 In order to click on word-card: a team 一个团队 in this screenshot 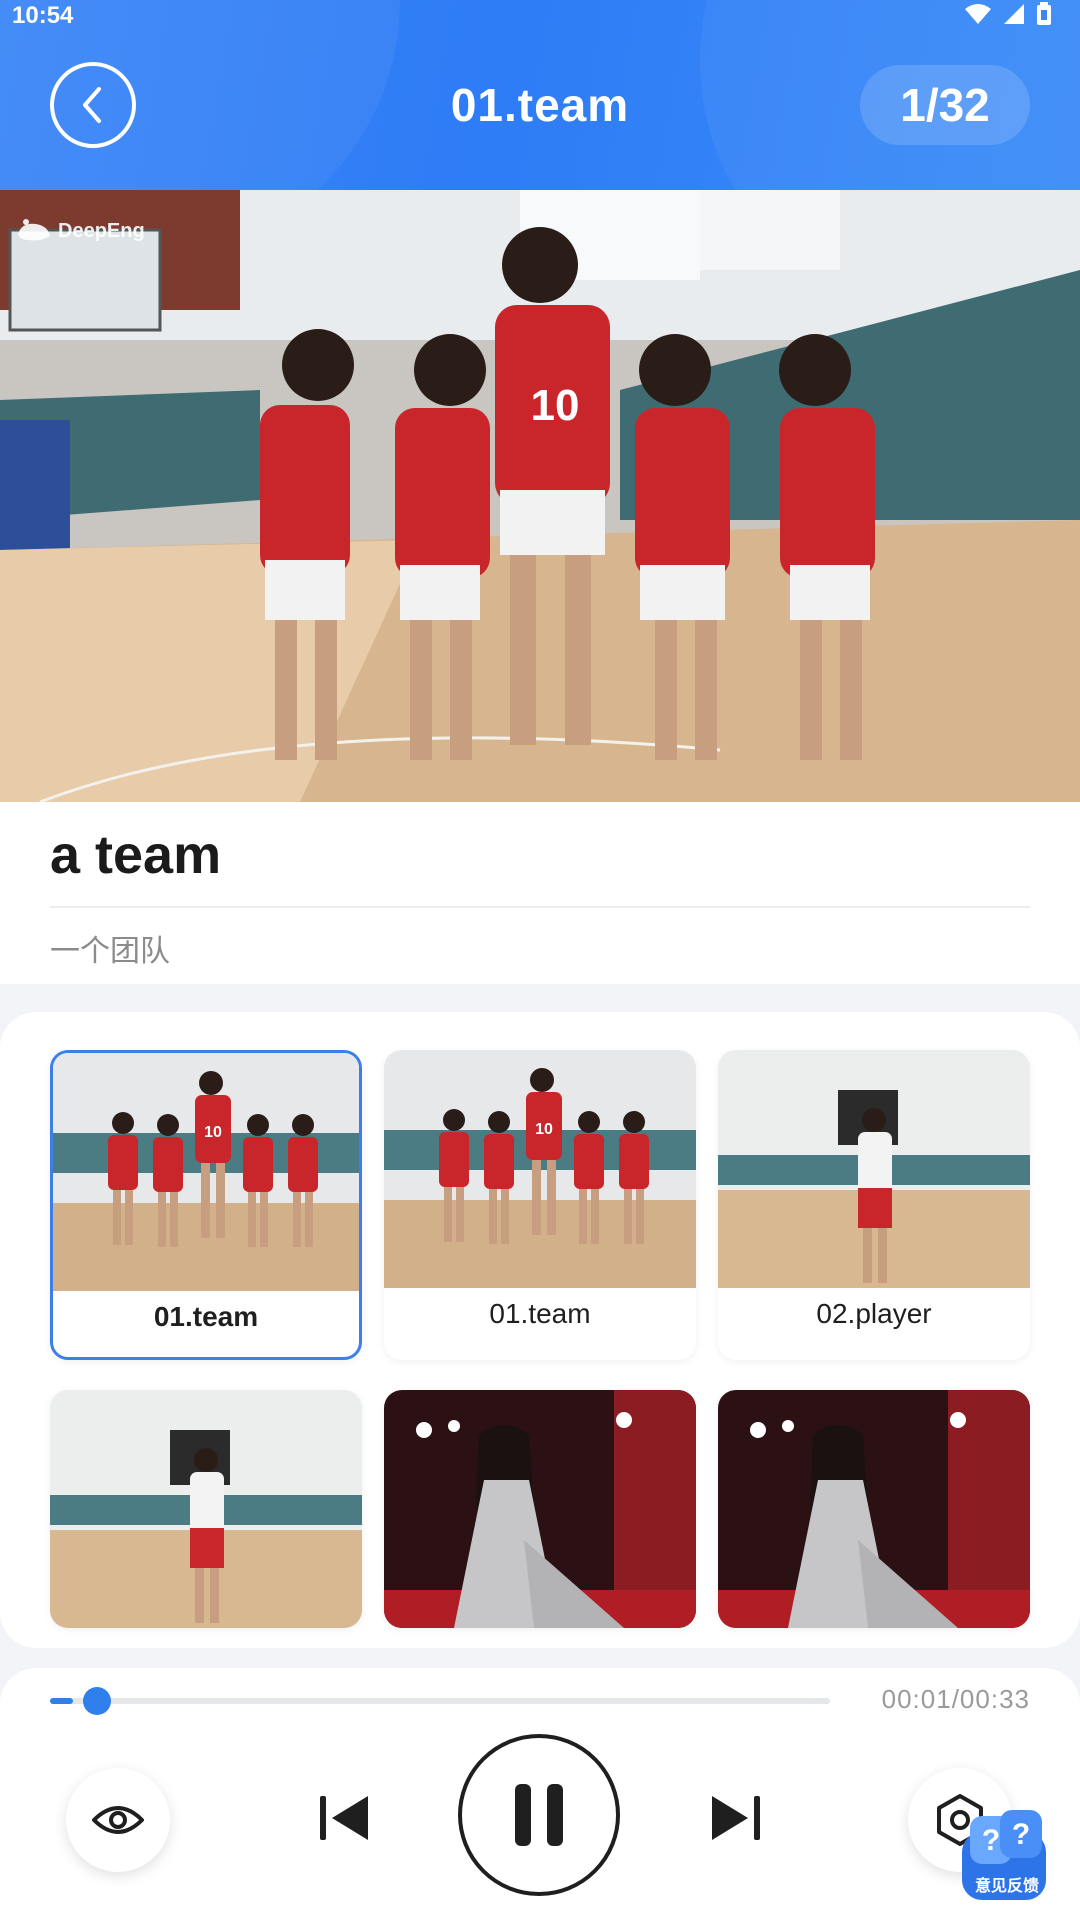, I will do `click(540, 893)`.